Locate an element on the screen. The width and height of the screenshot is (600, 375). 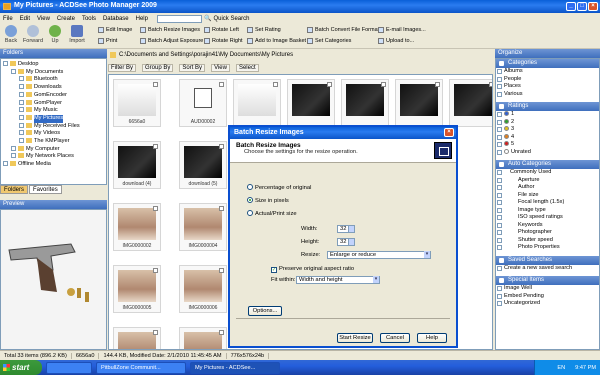
edit-image-button: Edit Image is located at coordinates (115, 30).